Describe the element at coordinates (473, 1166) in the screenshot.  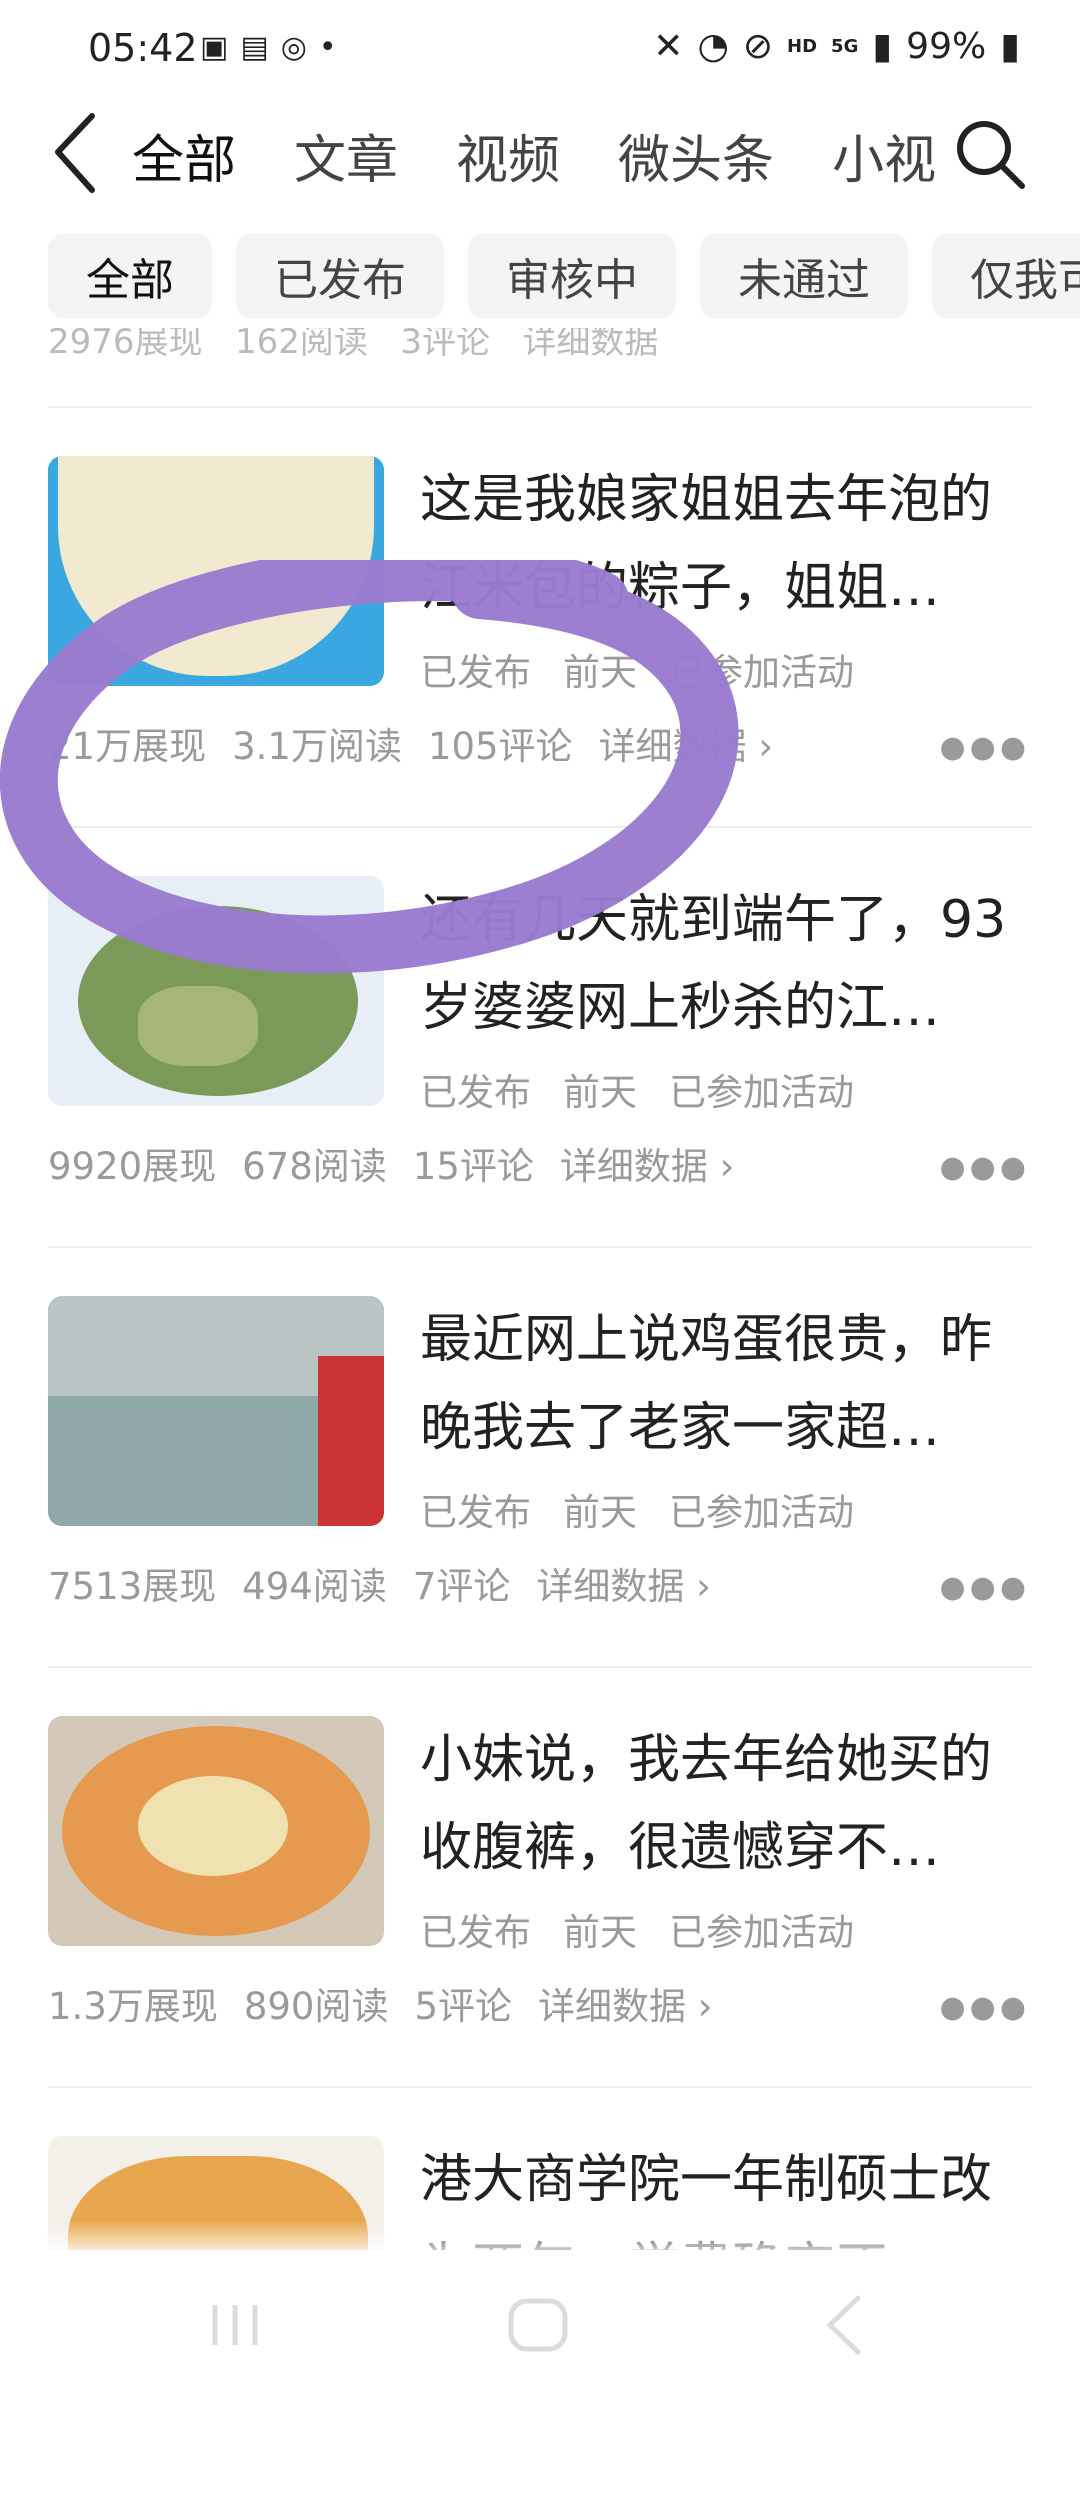
I see `comments: 15评论` at that location.